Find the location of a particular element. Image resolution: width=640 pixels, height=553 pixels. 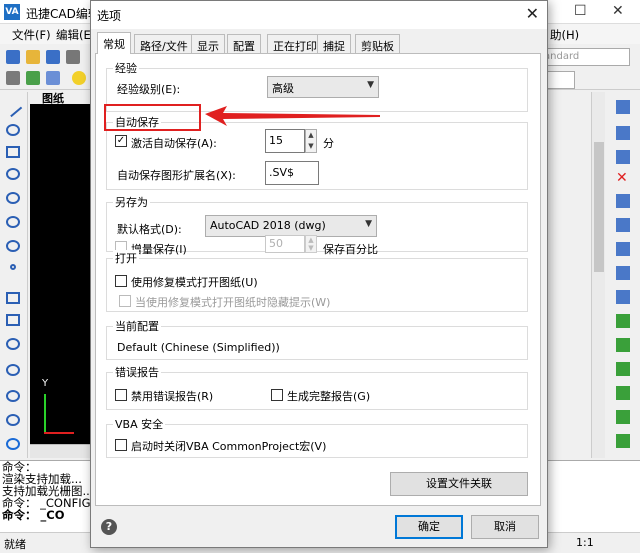

default-format-label: 默认格式(D): is located at coordinates (149, 229).